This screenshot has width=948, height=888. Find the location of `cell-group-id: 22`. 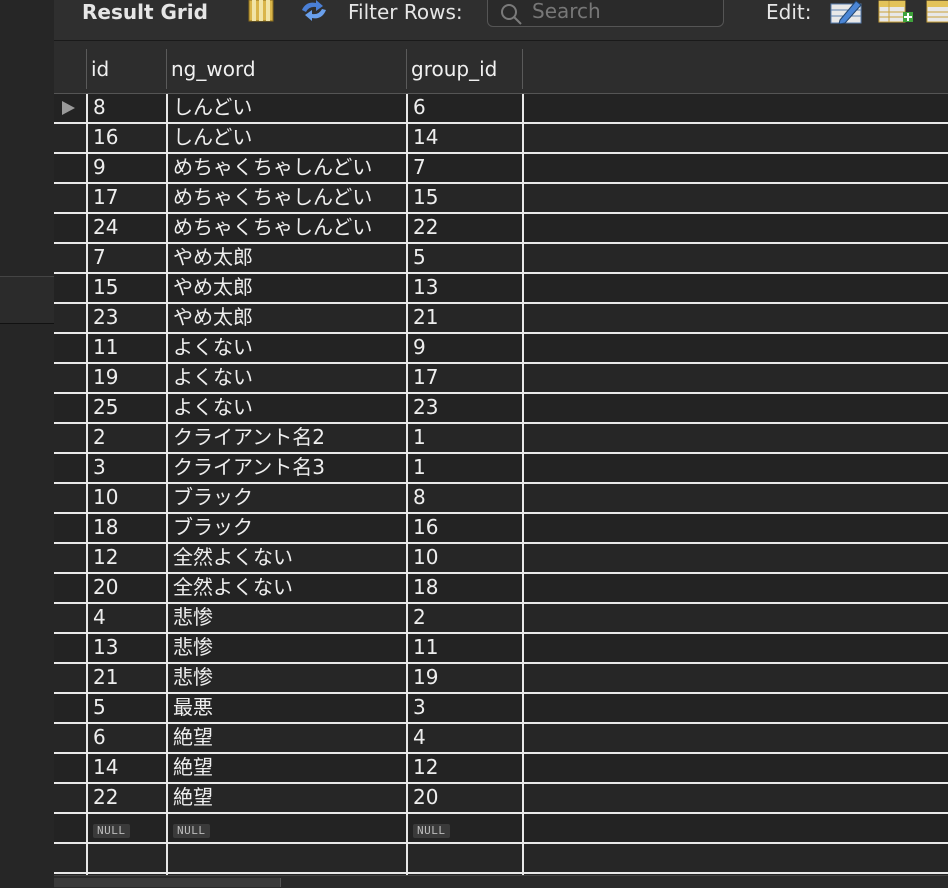

cell-group-id: 22 is located at coordinates (465, 228).